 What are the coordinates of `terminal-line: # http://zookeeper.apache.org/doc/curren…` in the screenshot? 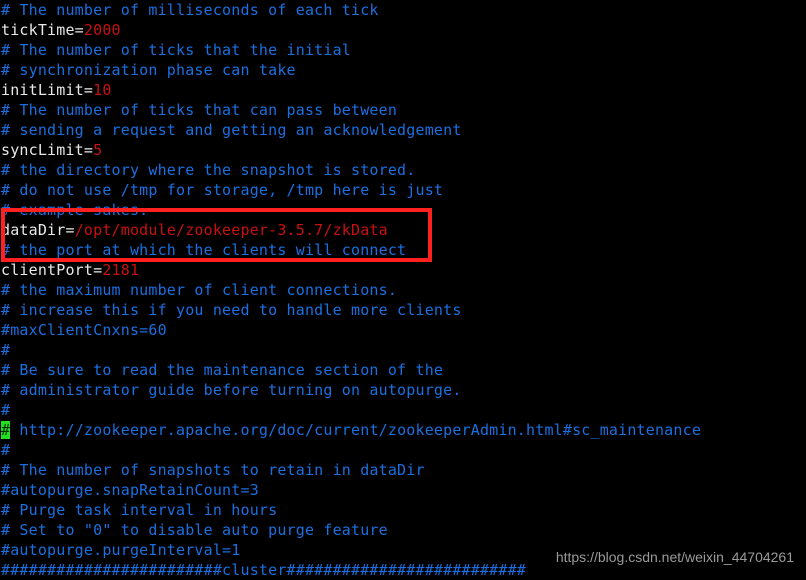 It's located at (403, 430).